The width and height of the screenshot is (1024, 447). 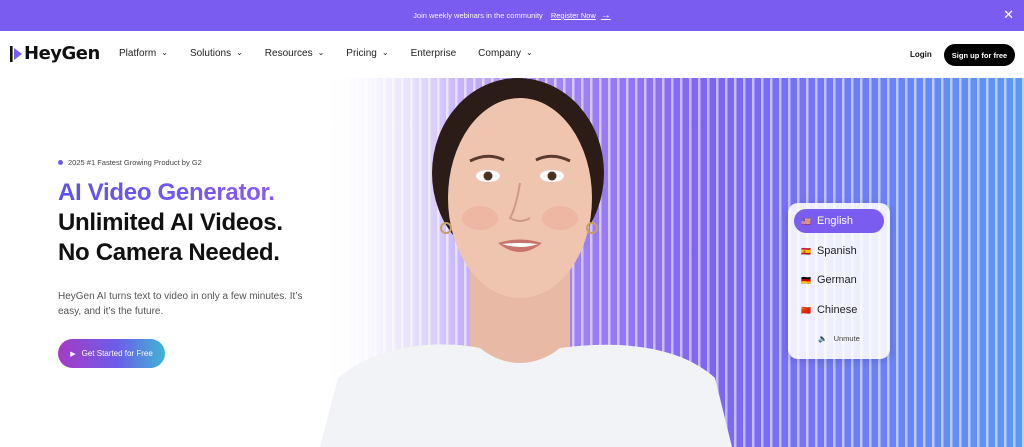 I want to click on language-label: Chinese, so click(x=837, y=310).